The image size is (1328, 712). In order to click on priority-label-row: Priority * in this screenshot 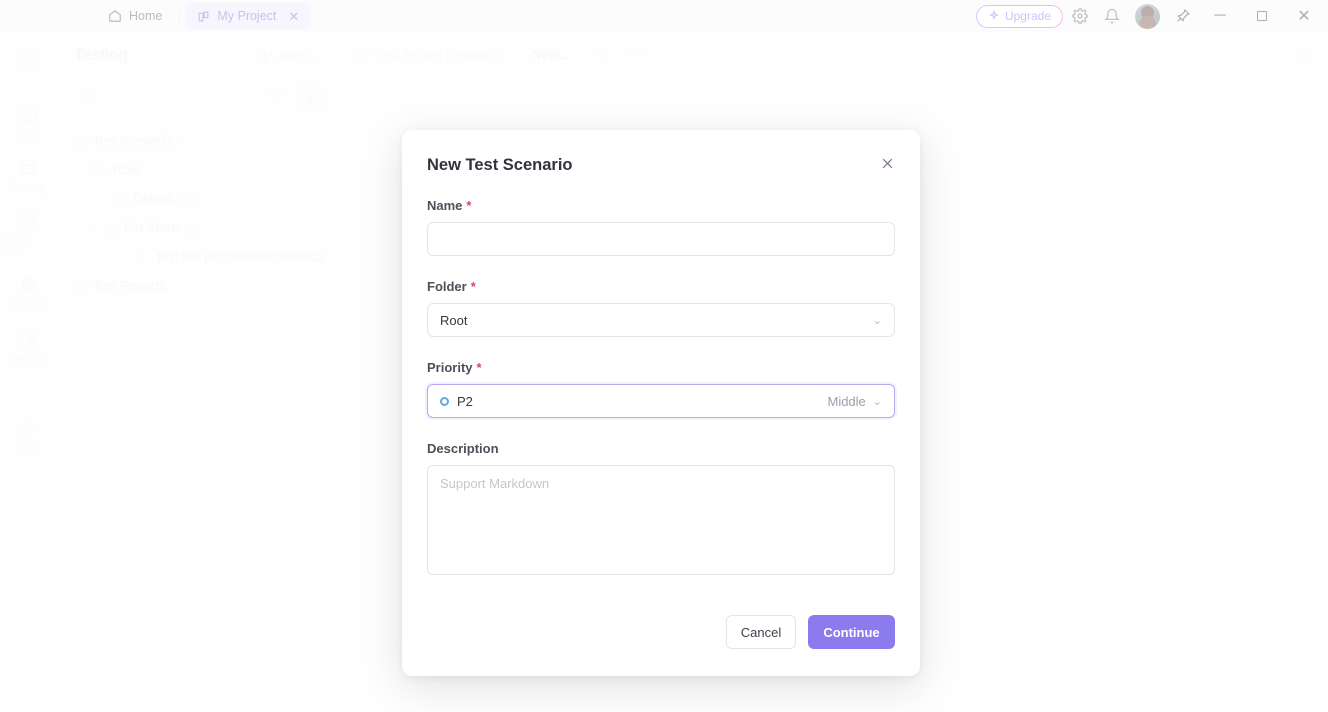, I will do `click(661, 367)`.